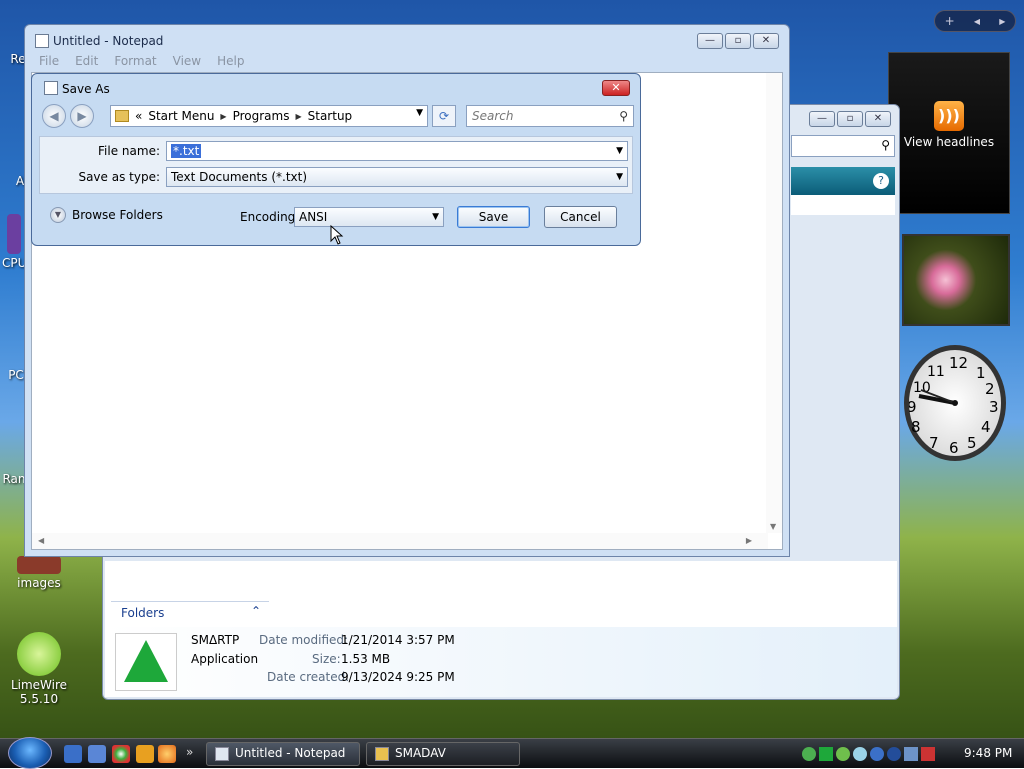  I want to click on desktop-icon-cpu: CPU, so click(14, 242).